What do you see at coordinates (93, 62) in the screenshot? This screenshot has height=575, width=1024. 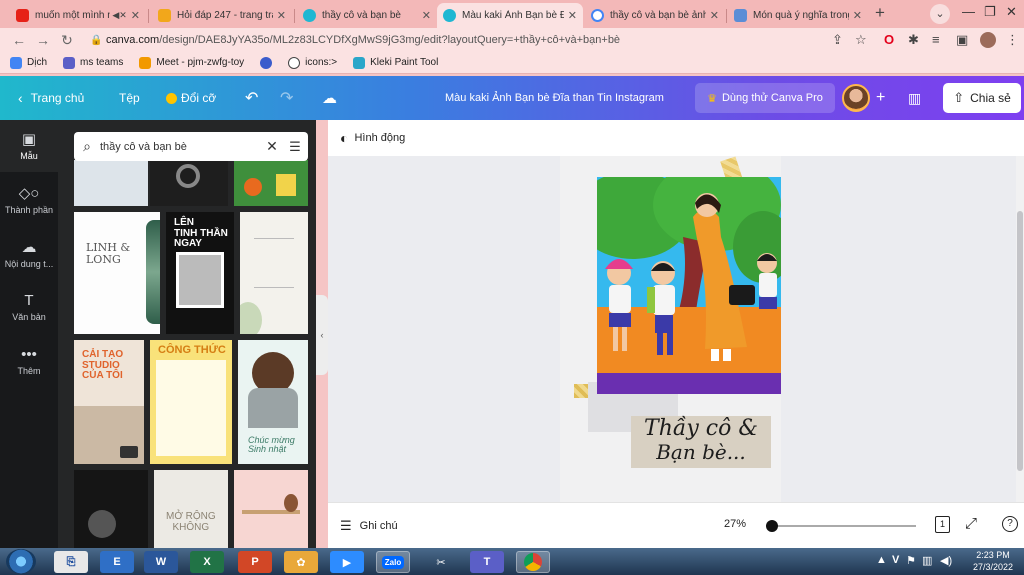 I see `bookmark-ms-teams: ms teams` at bounding box center [93, 62].